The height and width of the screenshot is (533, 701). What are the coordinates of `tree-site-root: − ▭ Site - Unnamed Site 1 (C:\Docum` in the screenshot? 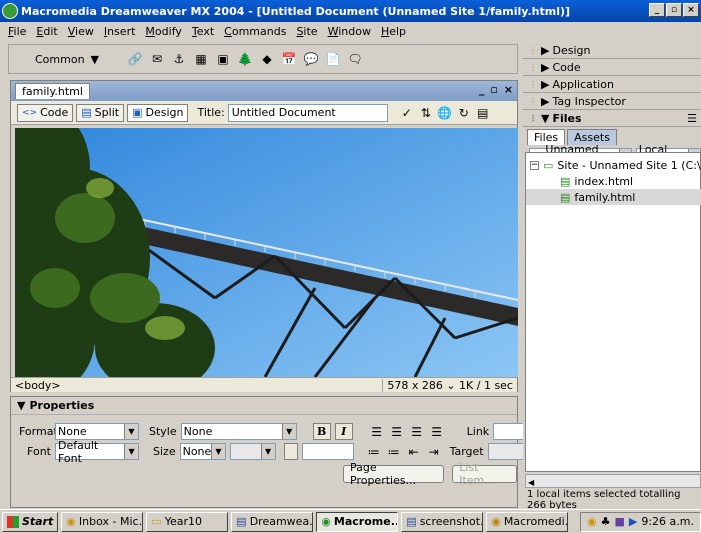 It's located at (613, 165).